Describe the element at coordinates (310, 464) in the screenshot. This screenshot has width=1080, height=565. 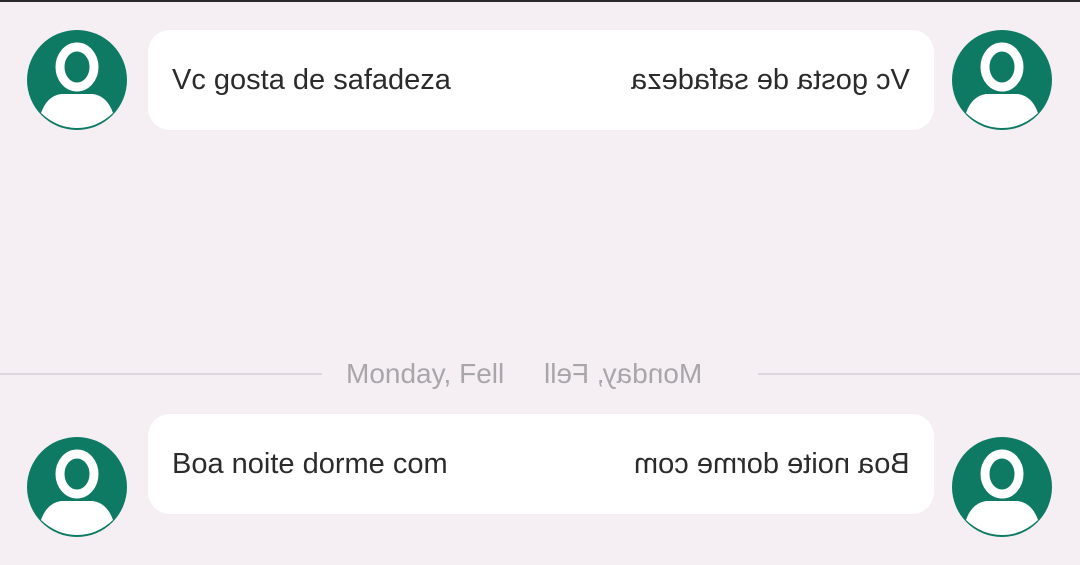
I see `message-text: Boa noite dorme com` at that location.